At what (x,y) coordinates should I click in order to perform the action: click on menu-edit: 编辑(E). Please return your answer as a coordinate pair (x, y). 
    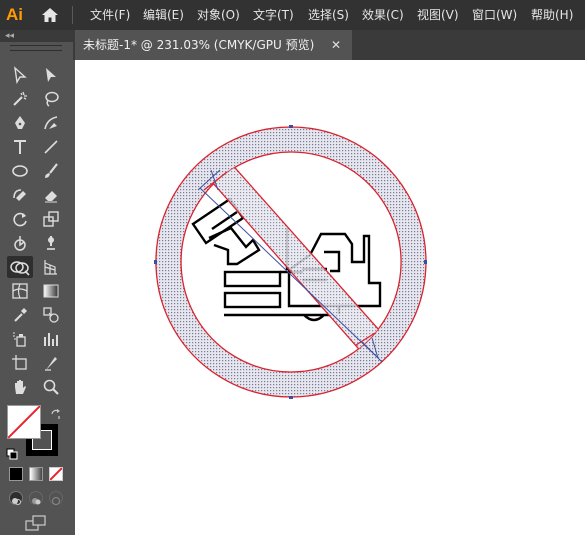
    Looking at the image, I should click on (163, 15).